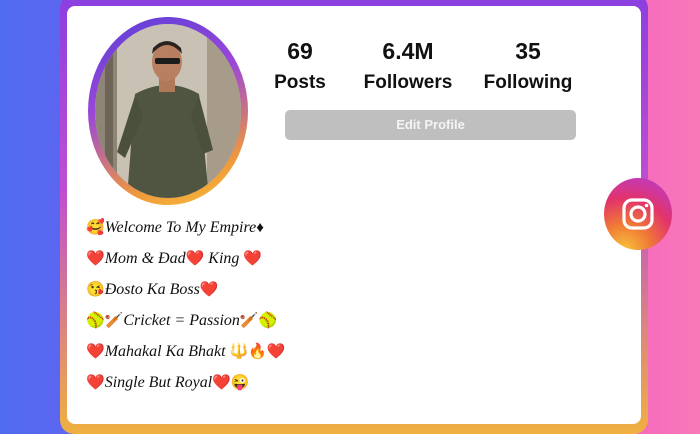 The image size is (700, 434). What do you see at coordinates (258, 321) in the screenshot?
I see `cricket-emoji: 🏏🥎` at bounding box center [258, 321].